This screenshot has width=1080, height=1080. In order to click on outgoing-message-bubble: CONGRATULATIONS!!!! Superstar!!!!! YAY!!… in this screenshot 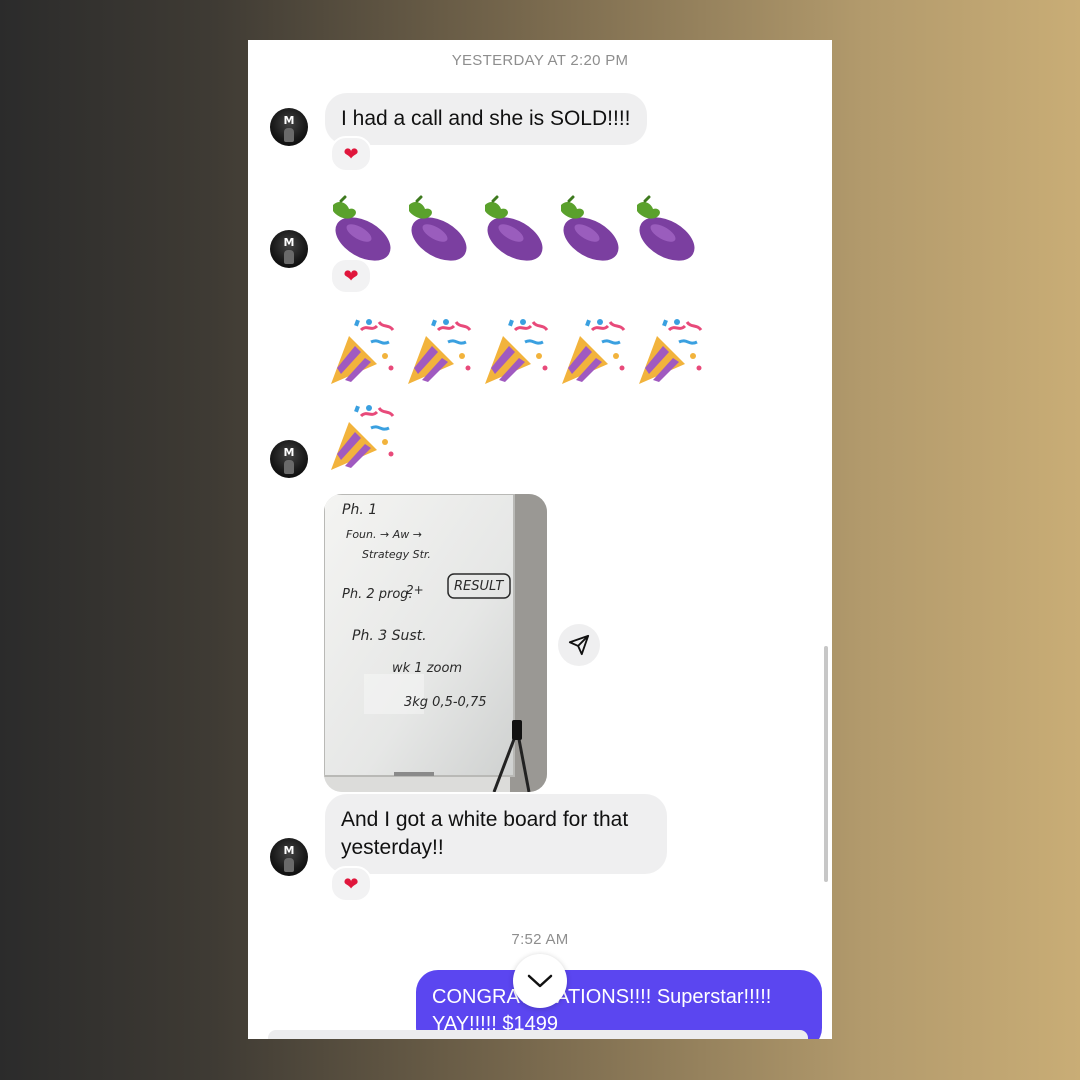, I will do `click(619, 1004)`.